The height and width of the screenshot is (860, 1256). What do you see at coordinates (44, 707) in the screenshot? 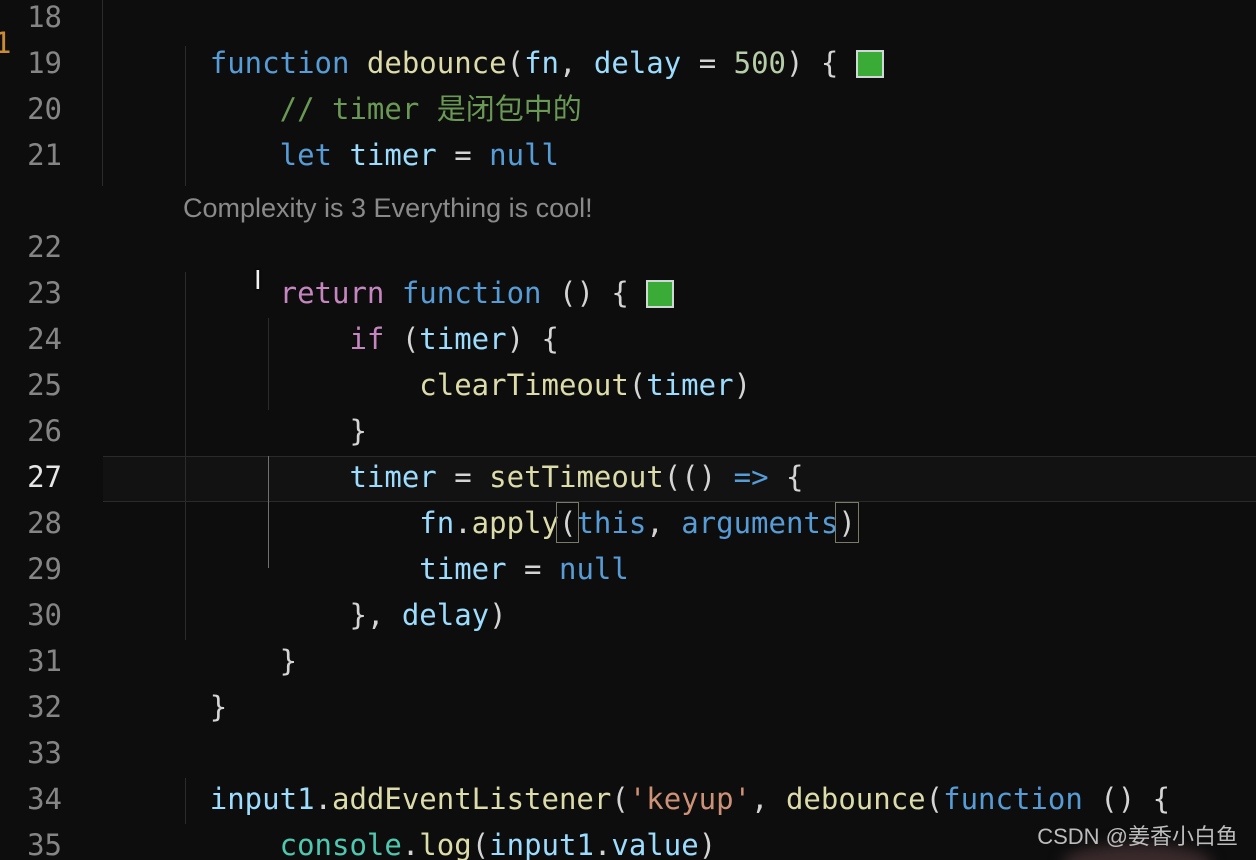
I see `line-number: 32` at bounding box center [44, 707].